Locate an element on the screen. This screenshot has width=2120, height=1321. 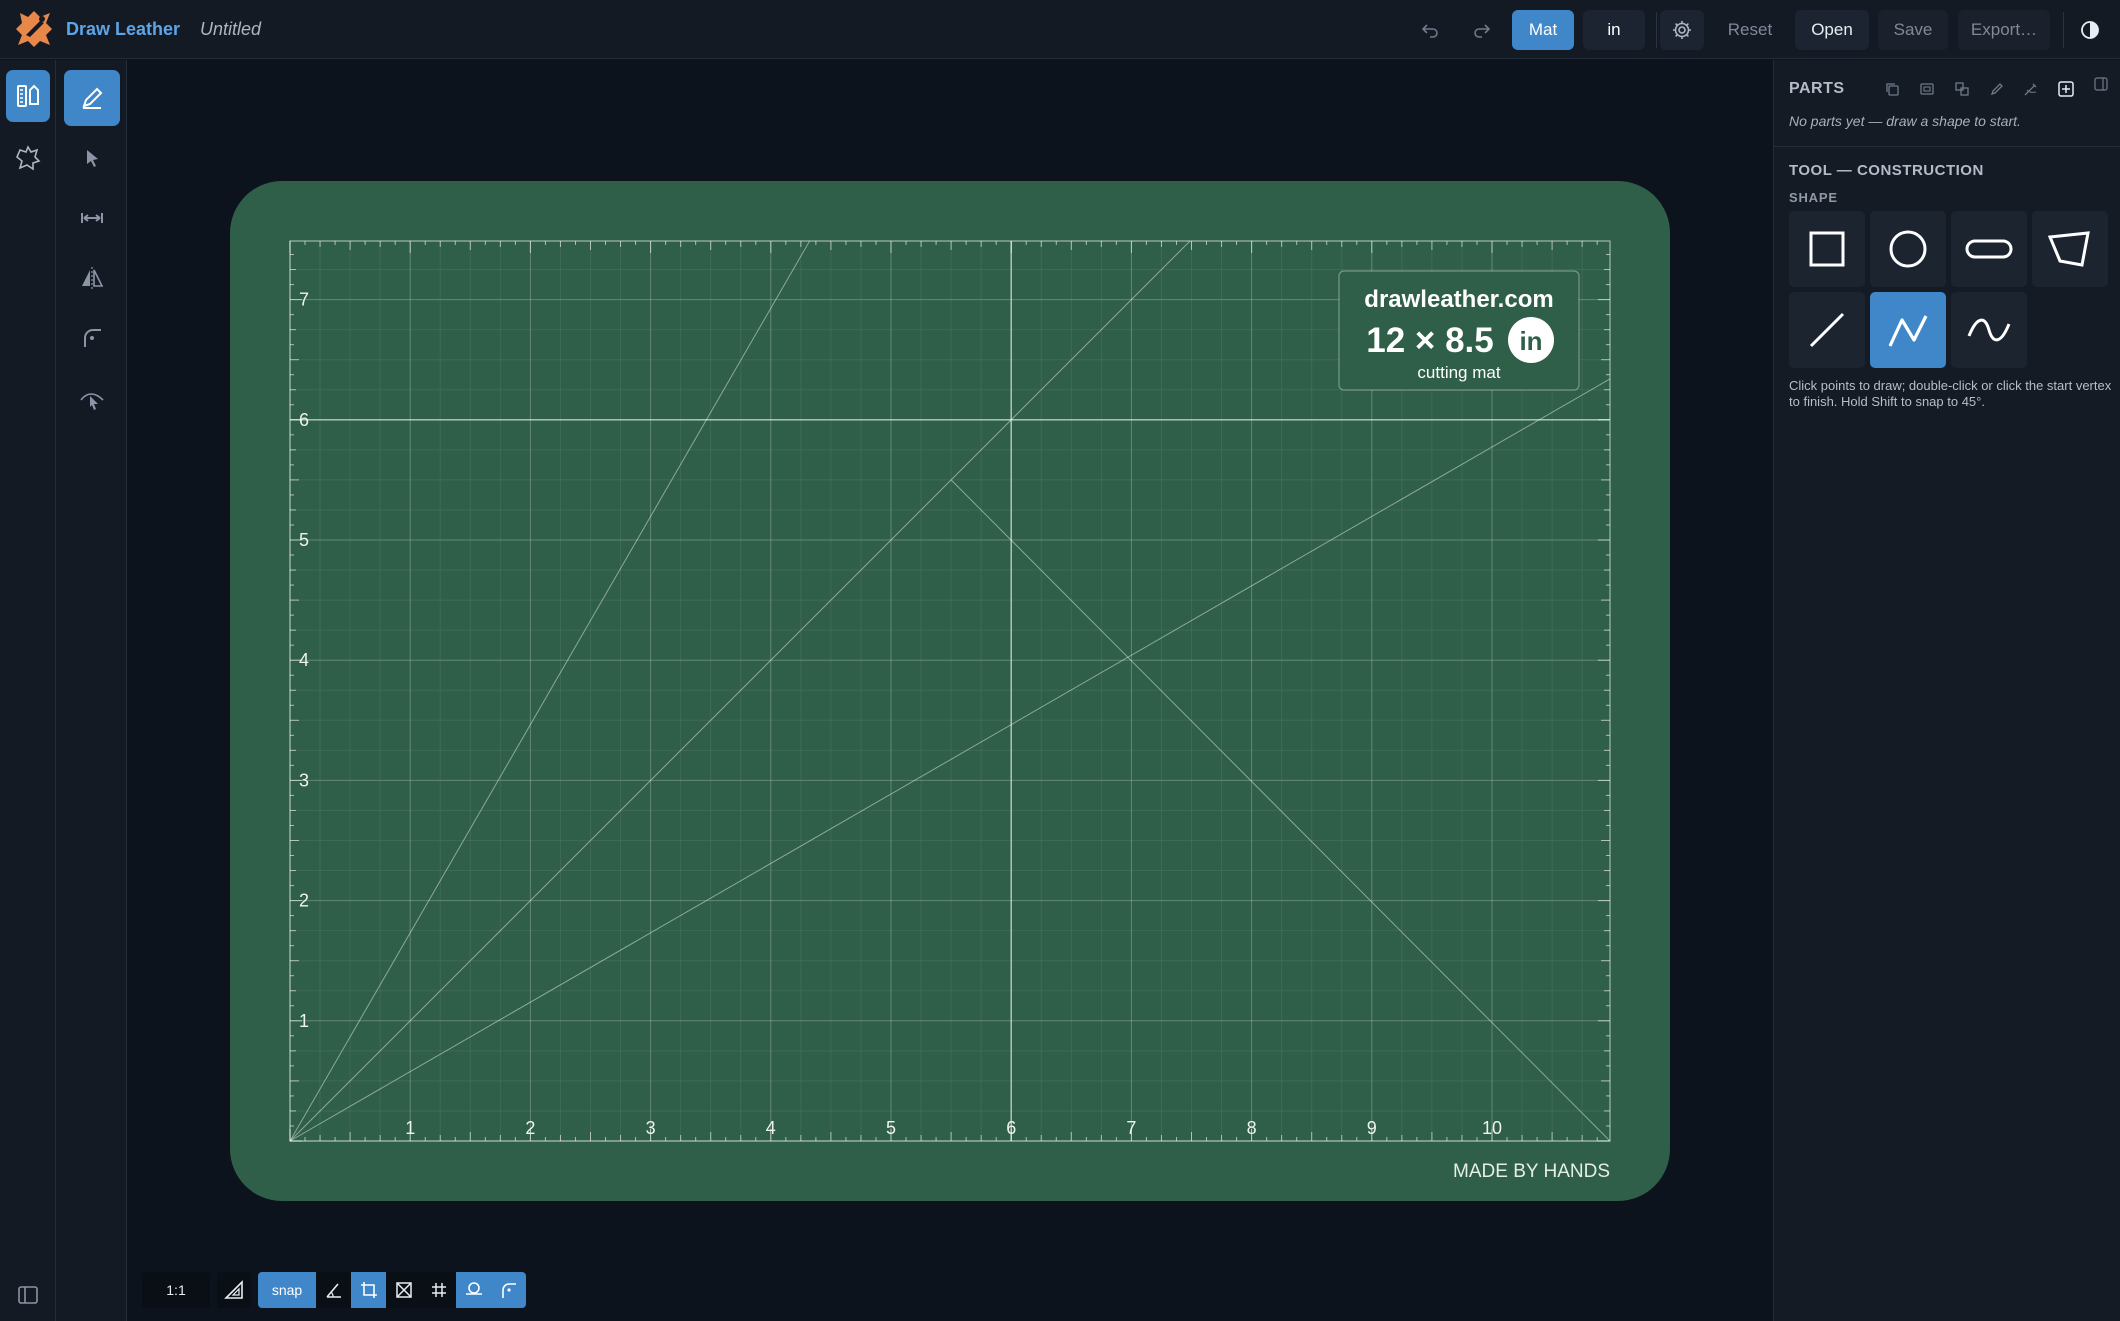
shape-curve-button is located at coordinates (1989, 330).